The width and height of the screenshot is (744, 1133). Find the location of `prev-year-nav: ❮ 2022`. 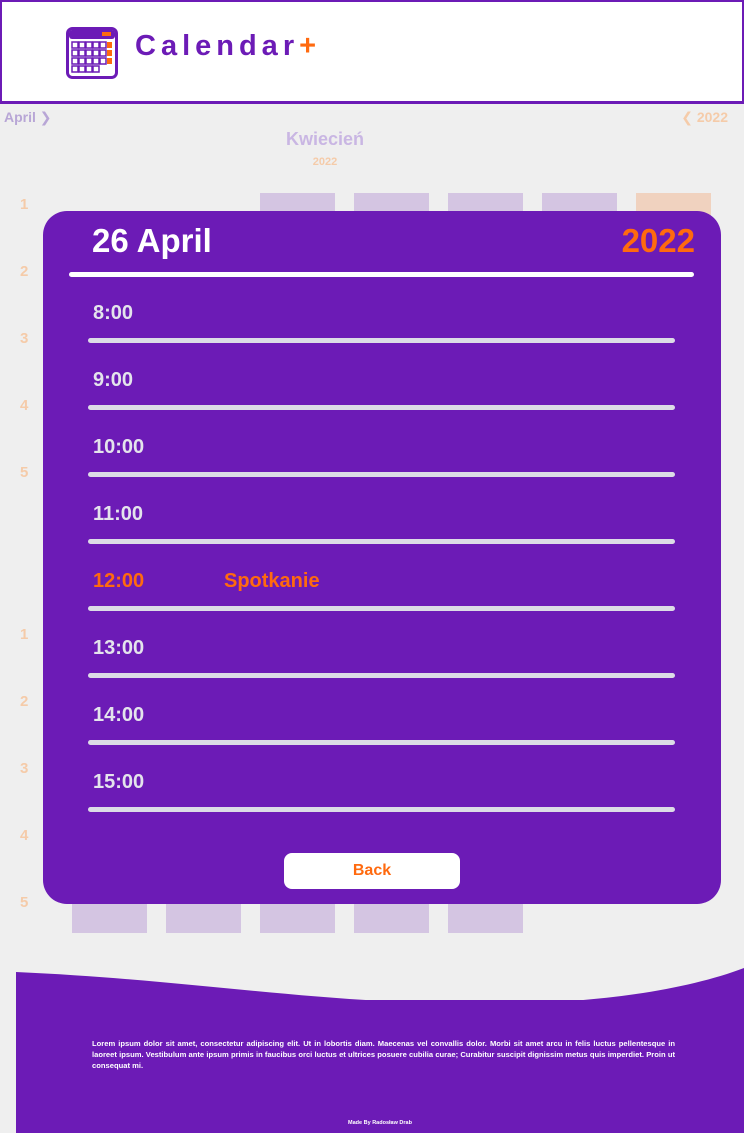

prev-year-nav: ❮ 2022 is located at coordinates (704, 117).